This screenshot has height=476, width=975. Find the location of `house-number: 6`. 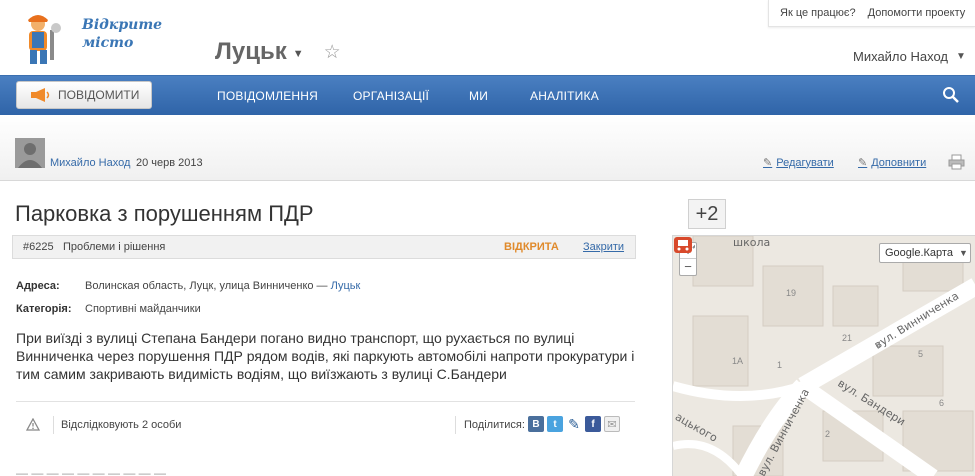

house-number: 6 is located at coordinates (942, 403).